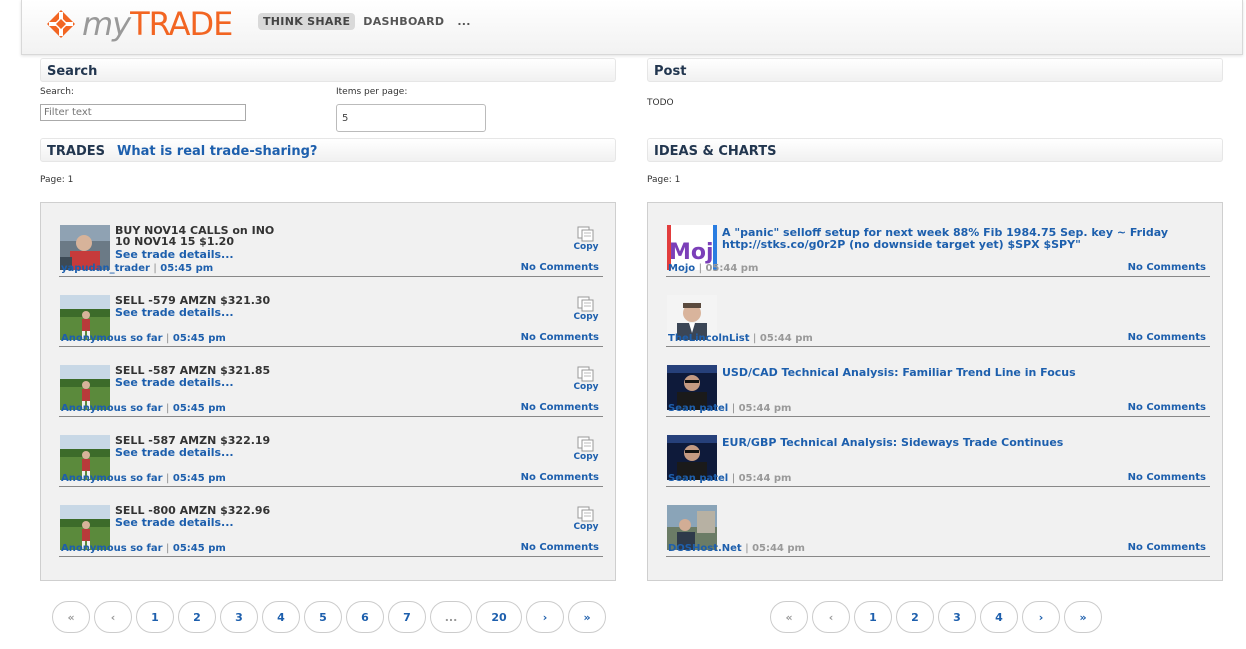 The width and height of the screenshot is (1246, 649). What do you see at coordinates (407, 617) in the screenshot?
I see `page-button: 7` at bounding box center [407, 617].